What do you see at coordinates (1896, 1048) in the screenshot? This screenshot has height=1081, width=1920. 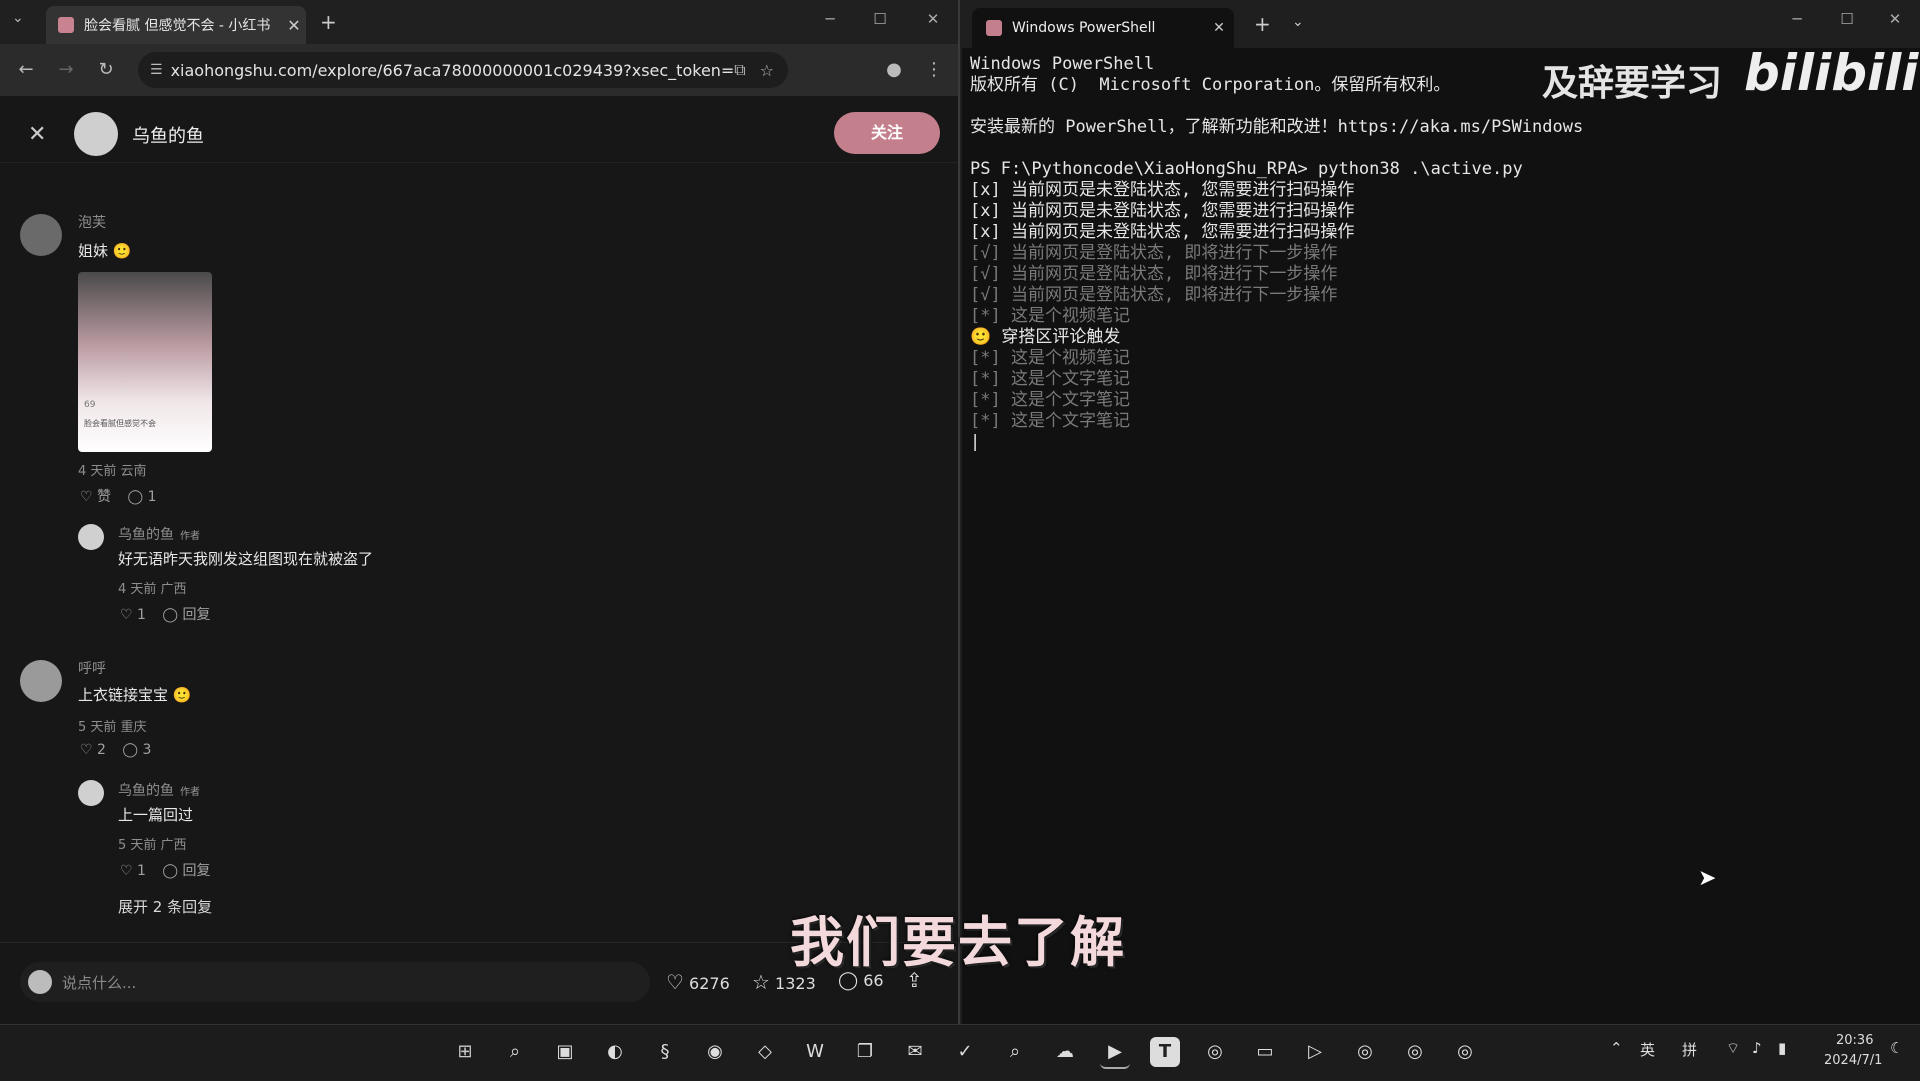 I see `notification-icon: ☾` at bounding box center [1896, 1048].